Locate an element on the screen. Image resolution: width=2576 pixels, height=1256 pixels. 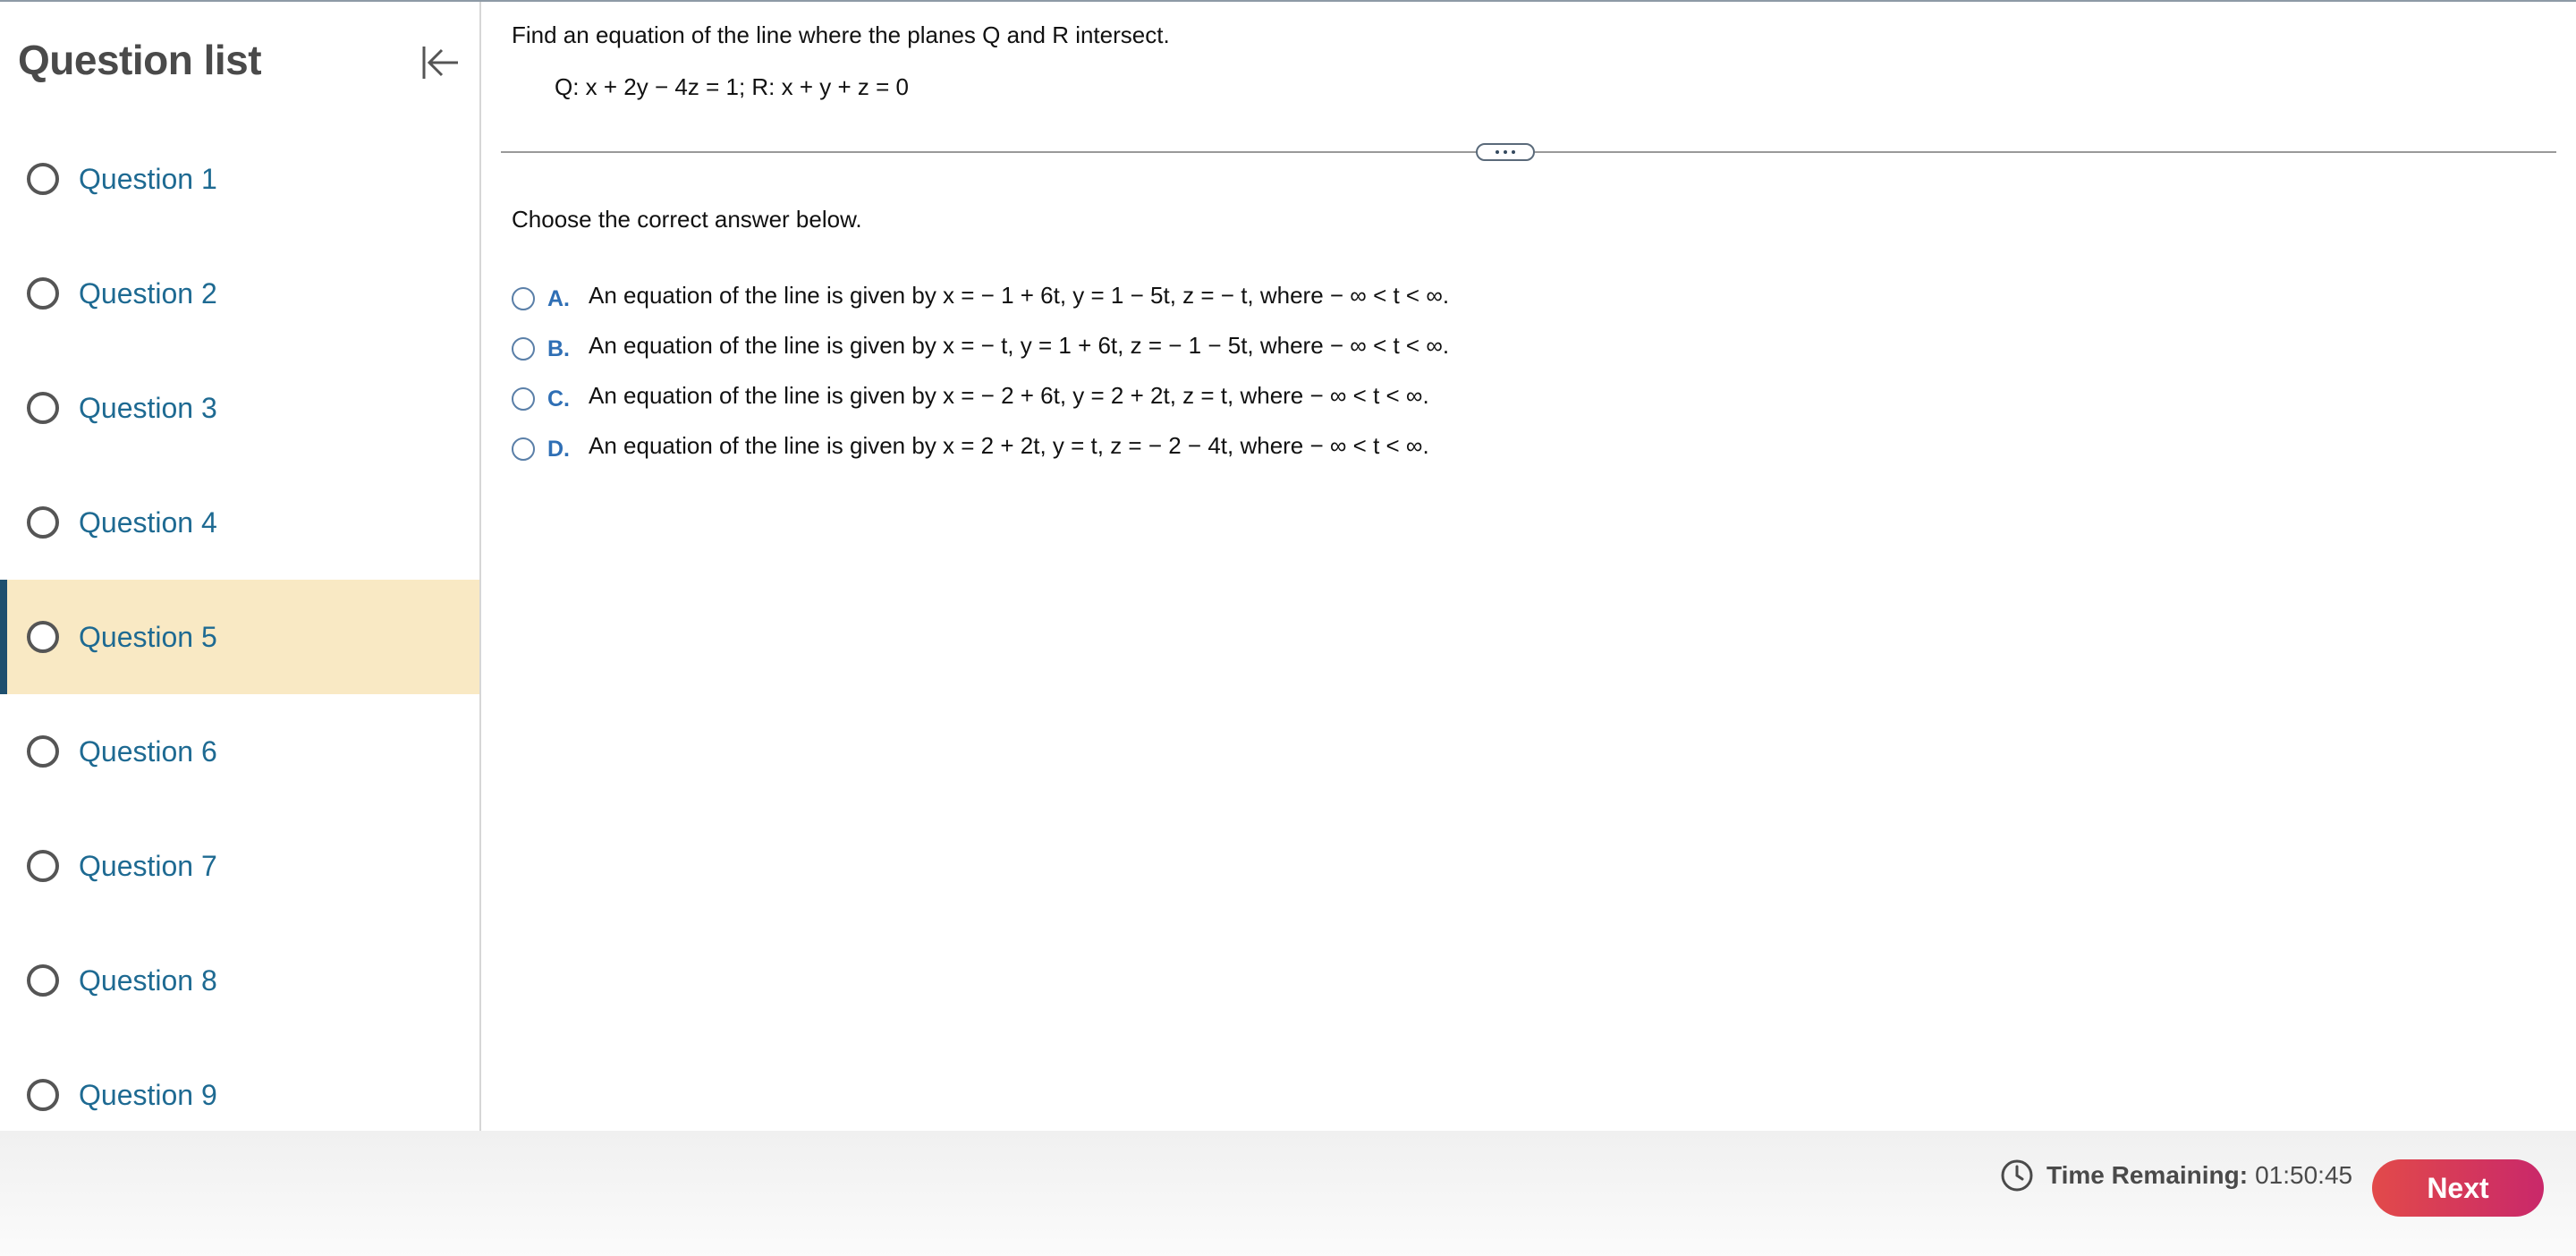
pane-resize-handle is located at coordinates (1505, 152).